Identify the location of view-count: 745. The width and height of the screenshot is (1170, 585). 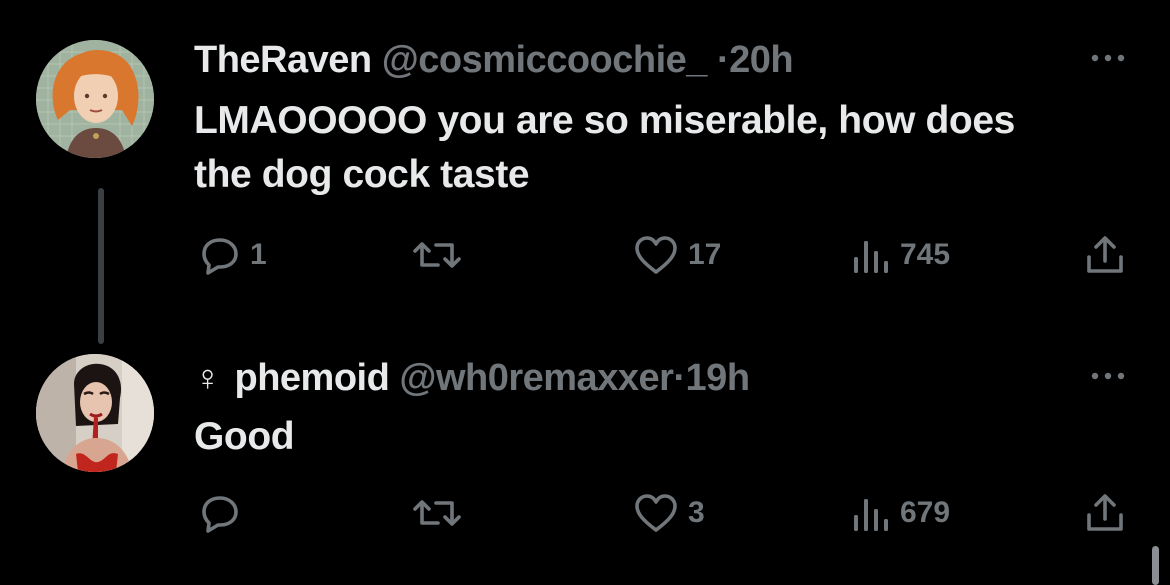
(925, 254).